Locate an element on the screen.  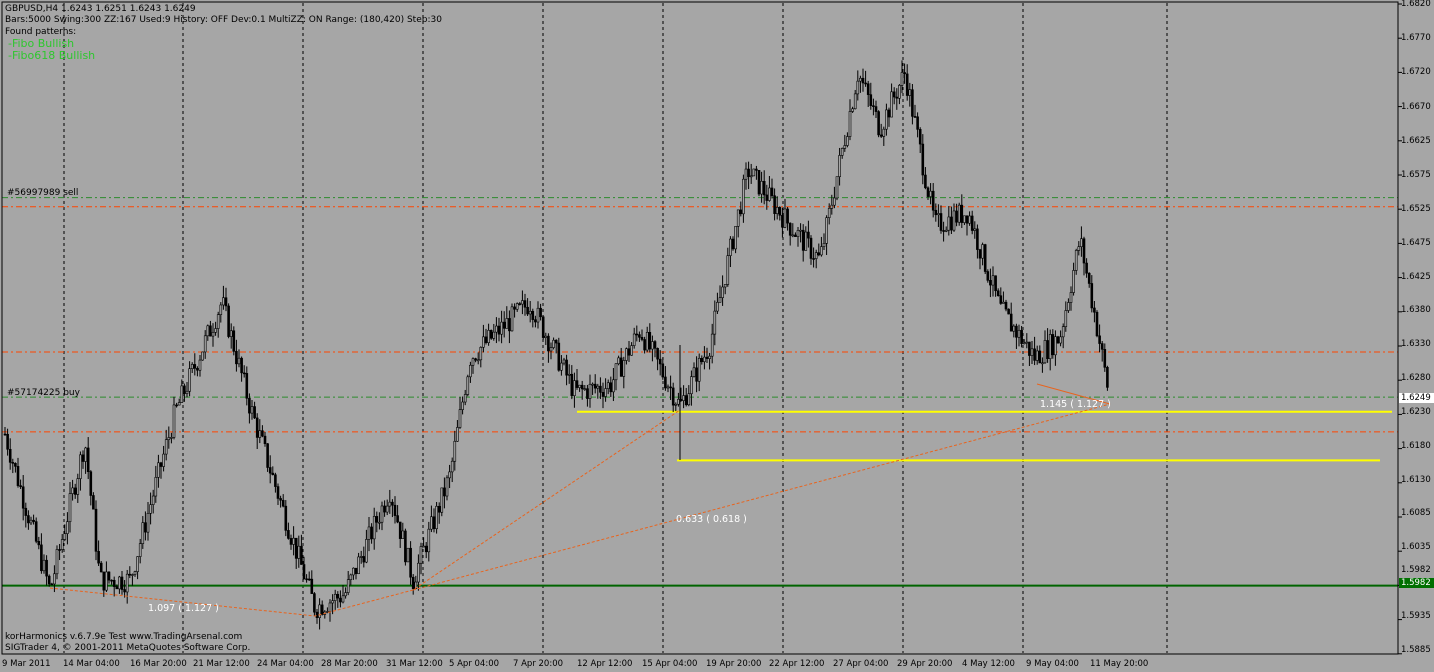
time-tick: 22 Apr 12:00 is located at coordinates (797, 664).